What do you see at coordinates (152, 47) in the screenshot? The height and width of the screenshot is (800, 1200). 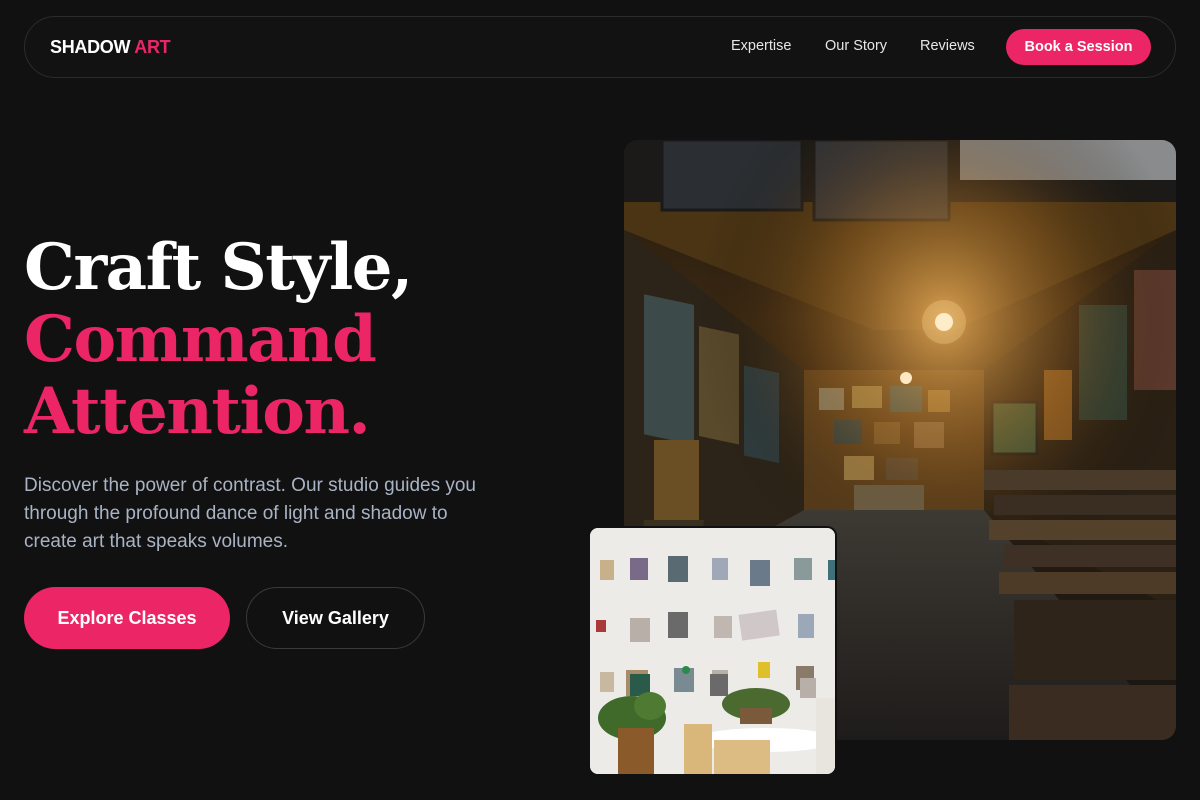 I see `brand-word-art: ART` at bounding box center [152, 47].